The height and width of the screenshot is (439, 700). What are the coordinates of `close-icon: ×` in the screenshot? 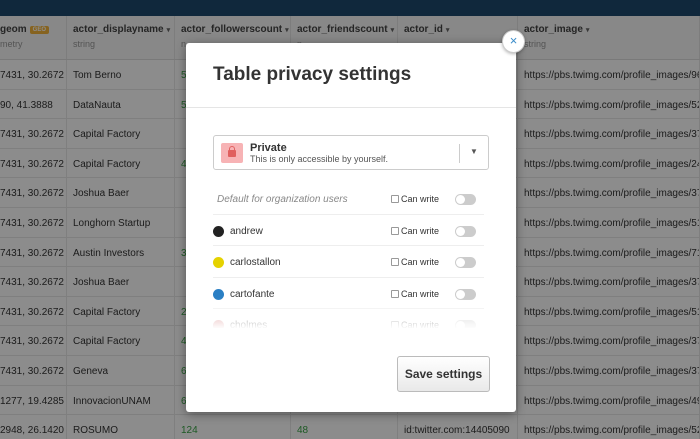 It's located at (513, 41).